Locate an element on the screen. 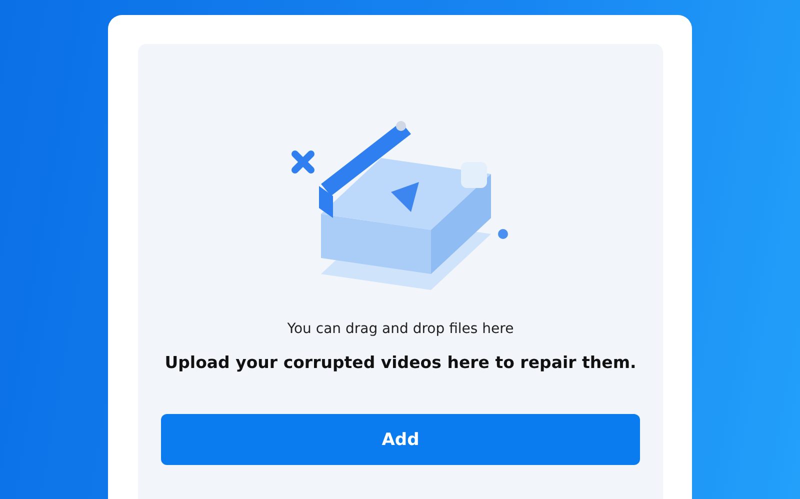  drop-hint: You can drag and drop files here is located at coordinates (400, 329).